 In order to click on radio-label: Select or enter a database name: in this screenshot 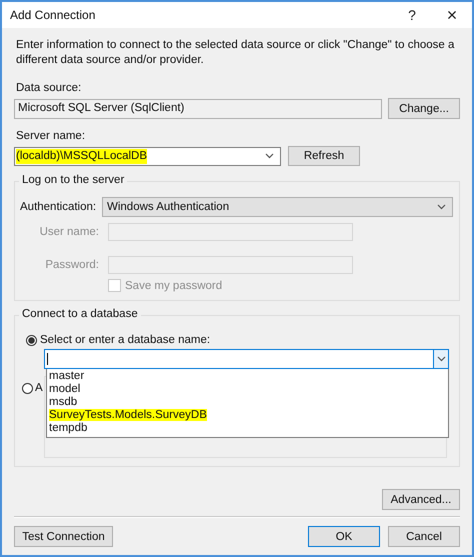, I will do `click(125, 340)`.